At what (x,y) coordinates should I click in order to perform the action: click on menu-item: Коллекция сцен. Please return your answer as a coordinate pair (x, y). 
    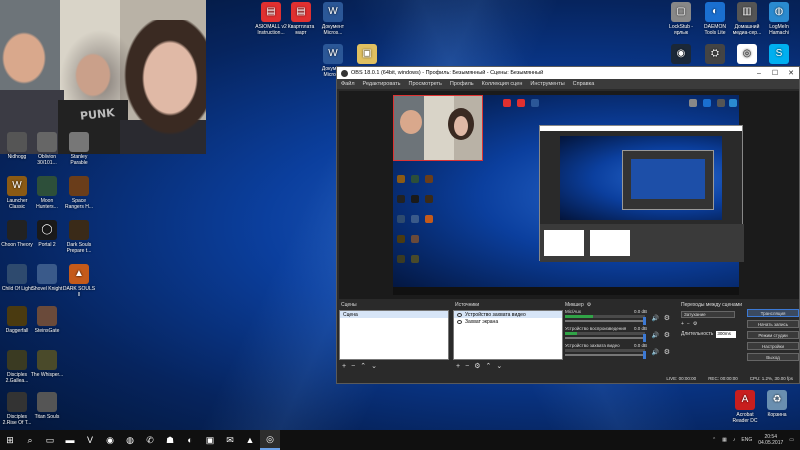
    Looking at the image, I should click on (502, 84).